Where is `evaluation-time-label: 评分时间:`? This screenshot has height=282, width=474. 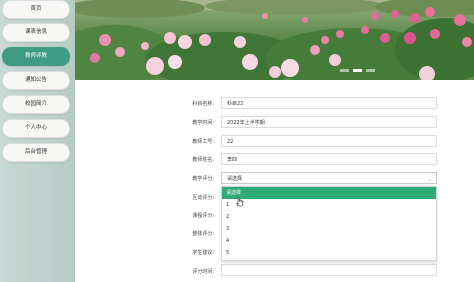 evaluation-time-label: 评分时间: is located at coordinates (203, 272).